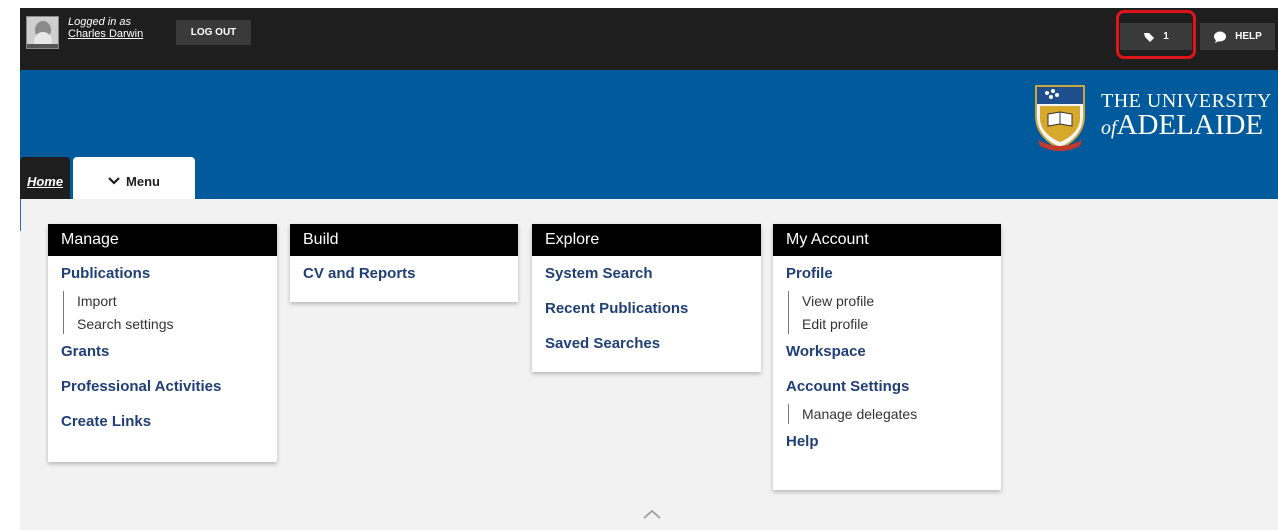 The image size is (1278, 530). I want to click on create-links-link: Create Links, so click(162, 422).